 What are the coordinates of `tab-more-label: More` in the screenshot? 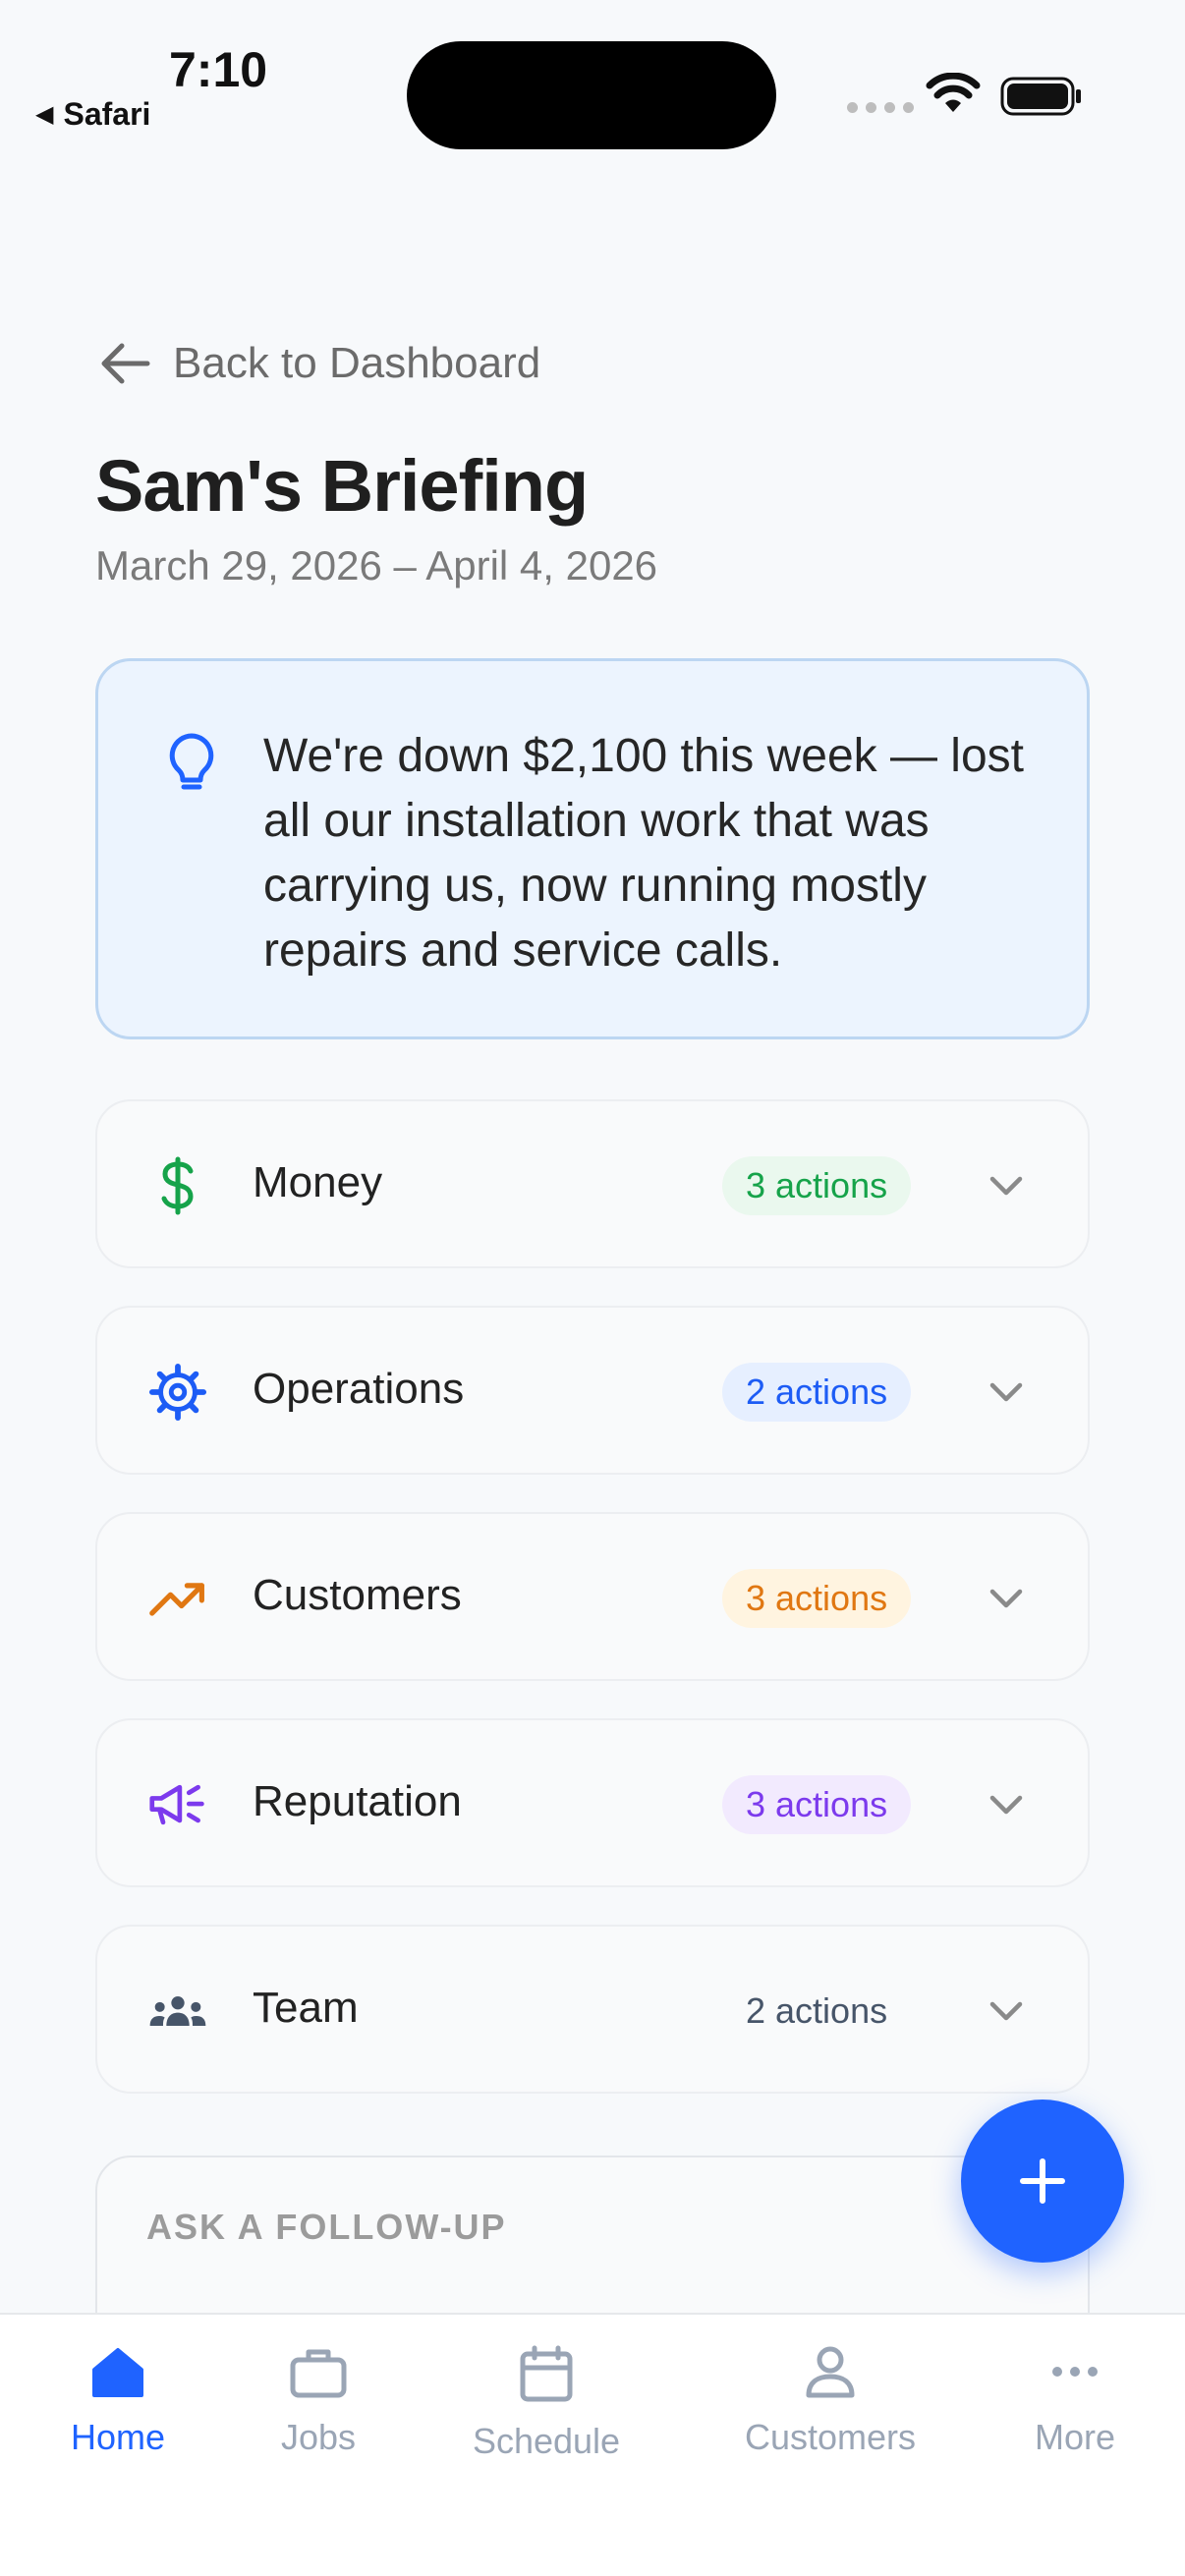 It's located at (1075, 2437).